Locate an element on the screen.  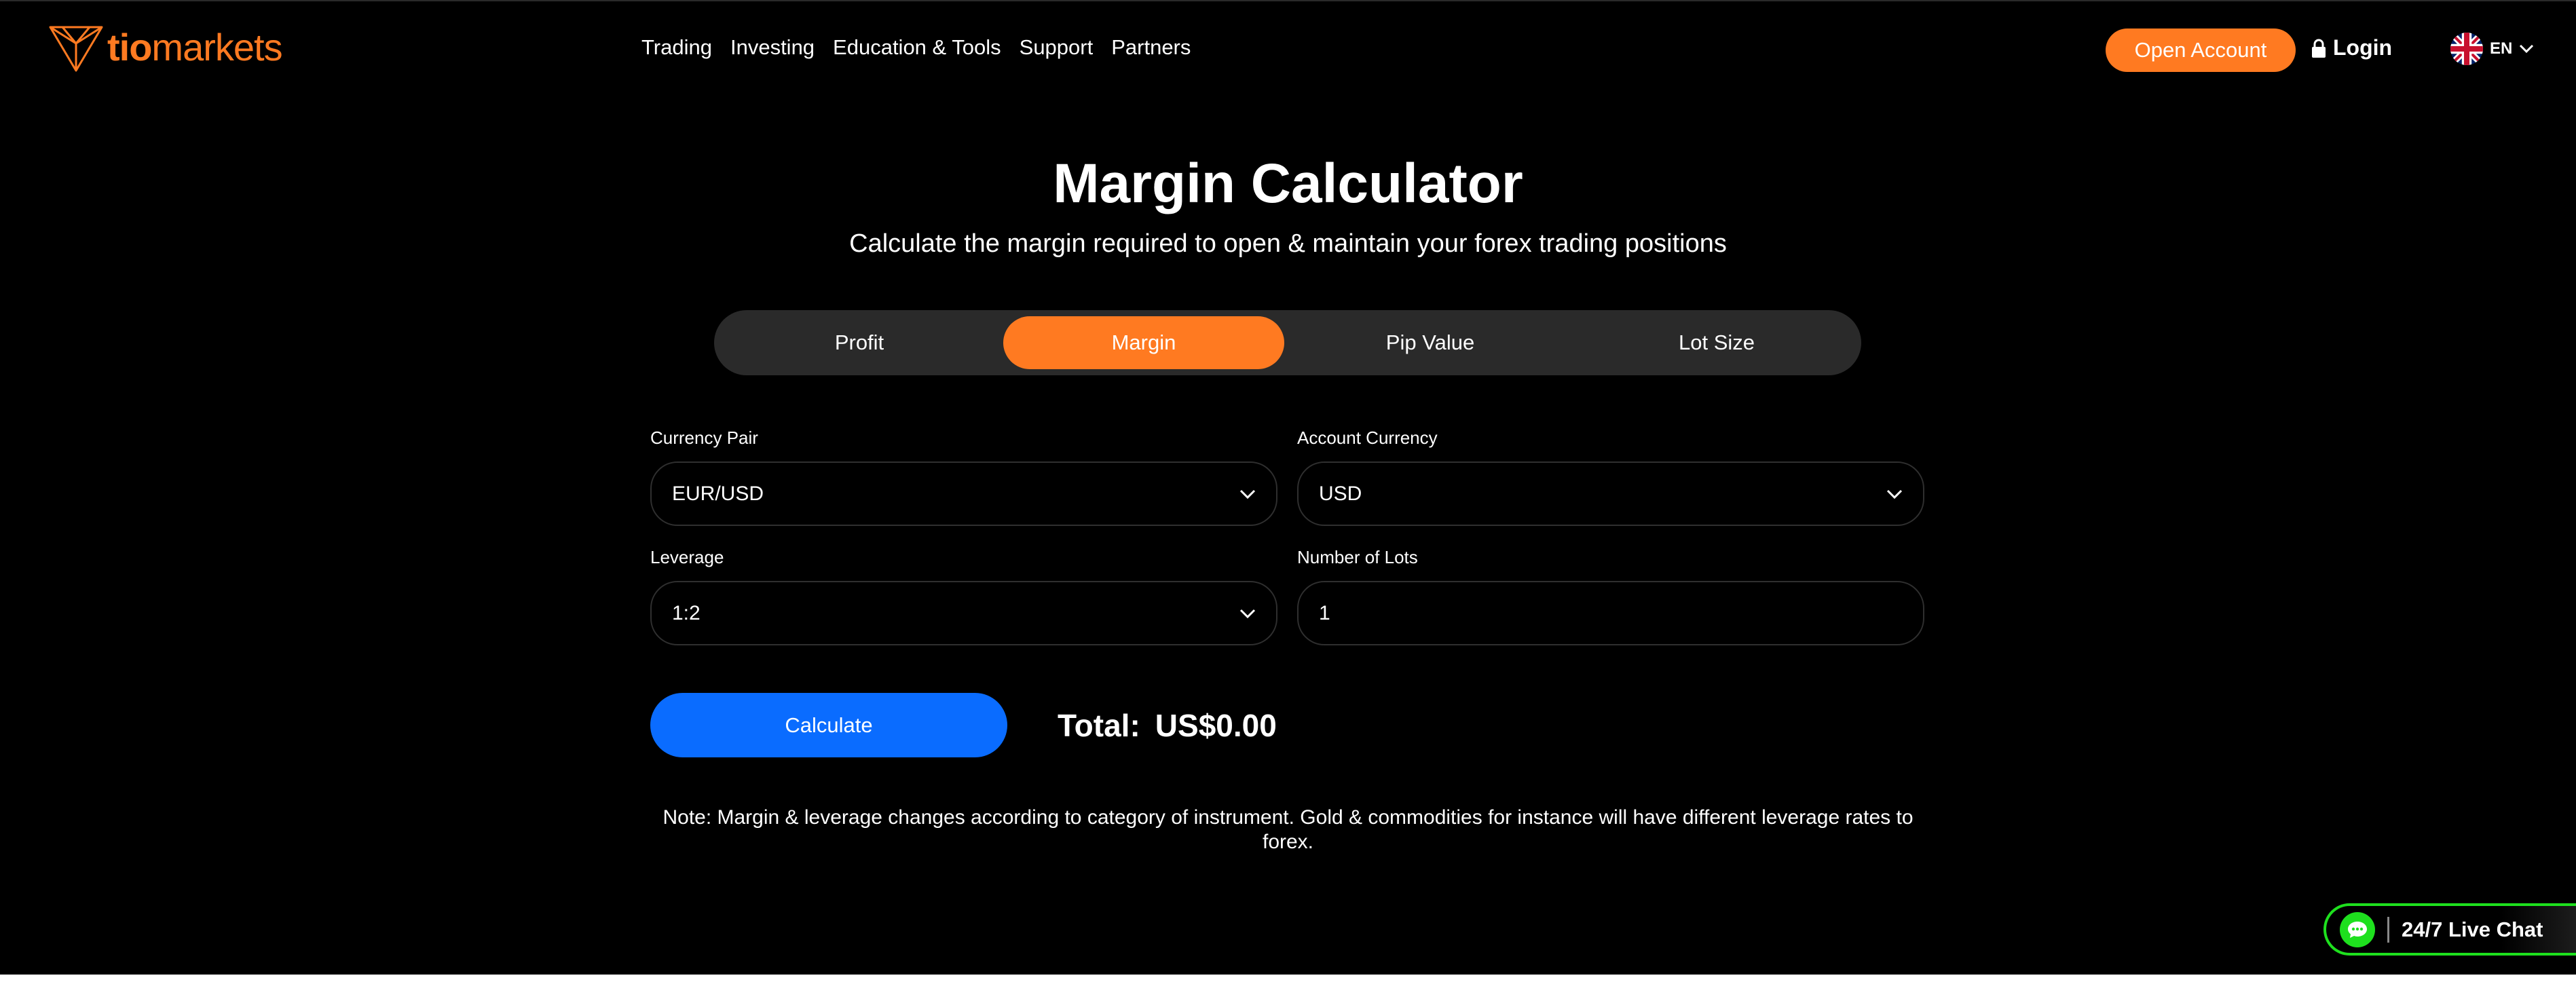
language-label: EN is located at coordinates (2501, 48).